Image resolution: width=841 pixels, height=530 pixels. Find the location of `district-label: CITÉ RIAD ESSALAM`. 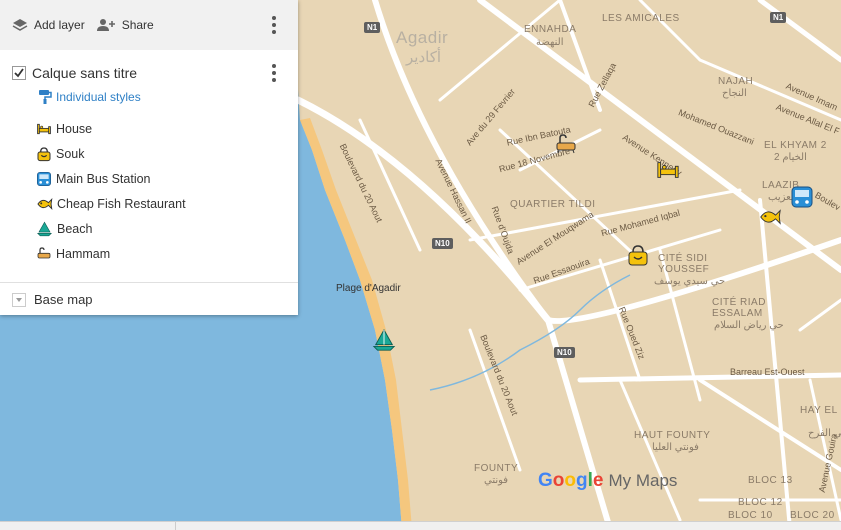

district-label: CITÉ RIAD ESSALAM is located at coordinates (739, 308).